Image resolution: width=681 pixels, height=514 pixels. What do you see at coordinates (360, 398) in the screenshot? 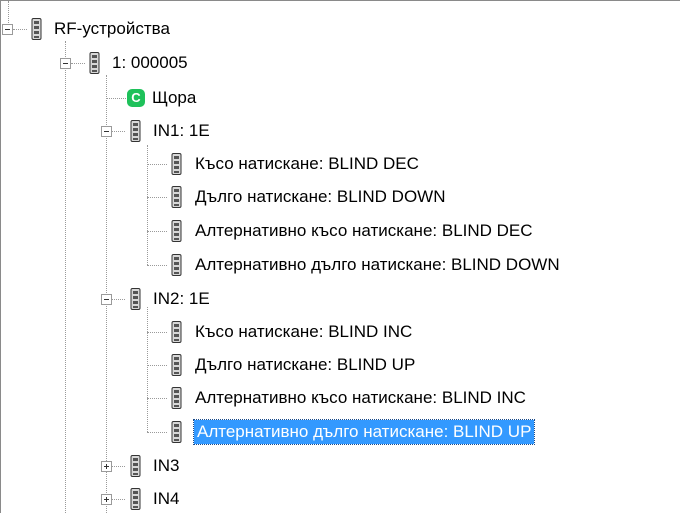
I see `tree-node-action-label: Алтернативно късо натискане: BLIND INC` at bounding box center [360, 398].